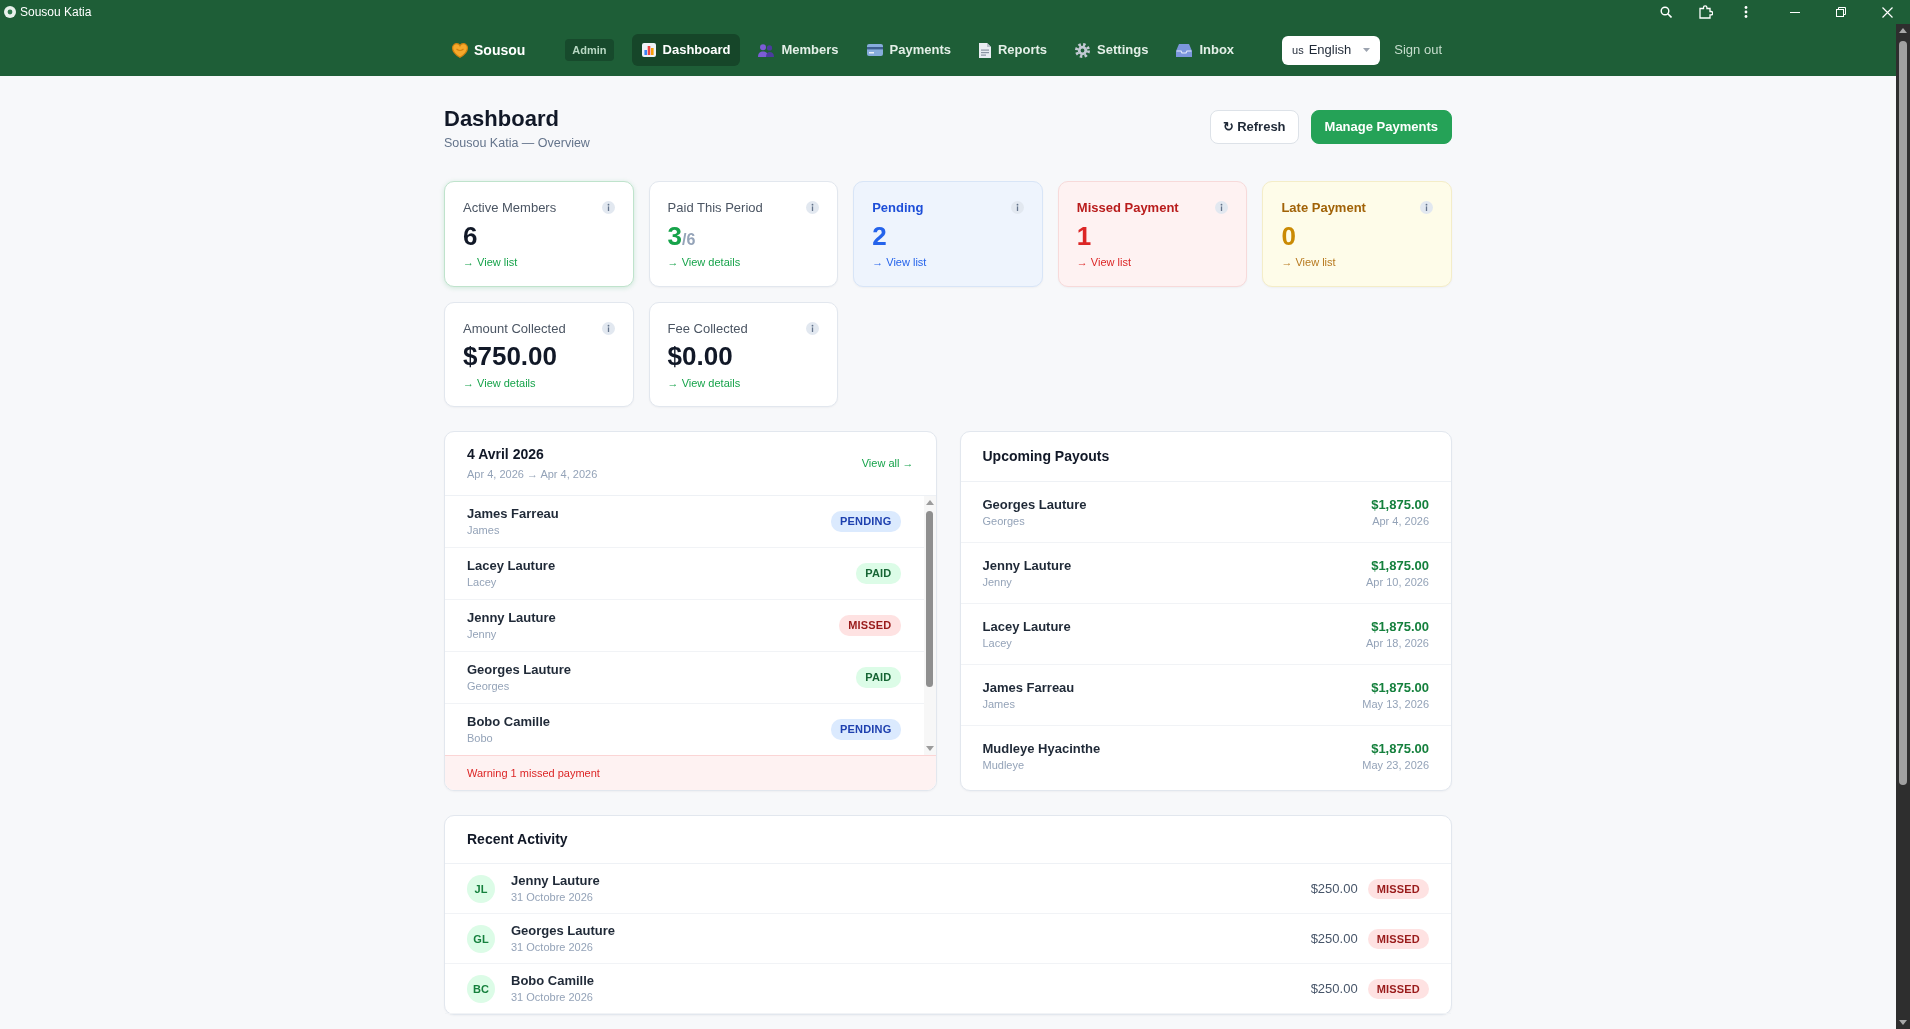 This screenshot has width=1910, height=1029. I want to click on stat-card: Paid This Period 3/6 → View details, so click(743, 234).